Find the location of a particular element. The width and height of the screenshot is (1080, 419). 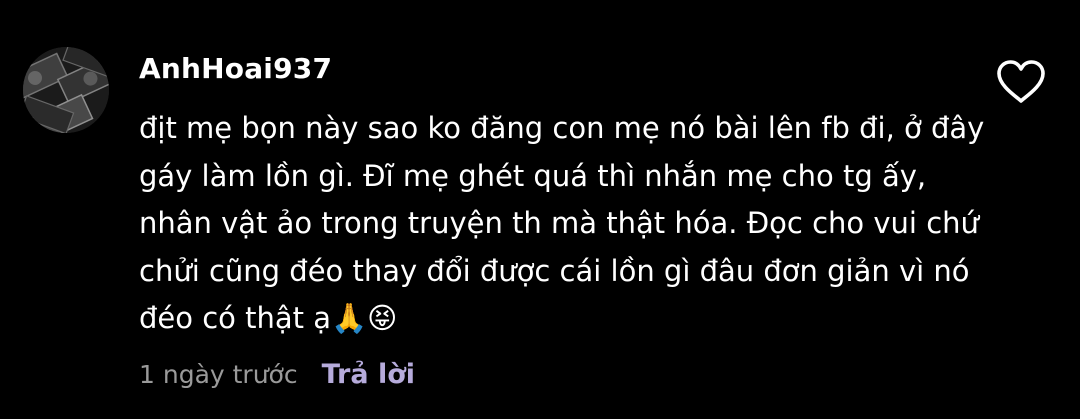

comment-meta: 1 ngày trước Trả lời is located at coordinates (277, 374).